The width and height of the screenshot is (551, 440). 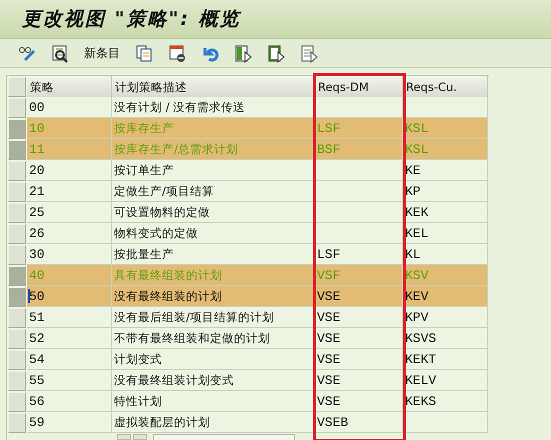 I want to click on table-cell: 没有计划 / 没有需求传送, so click(x=213, y=107).